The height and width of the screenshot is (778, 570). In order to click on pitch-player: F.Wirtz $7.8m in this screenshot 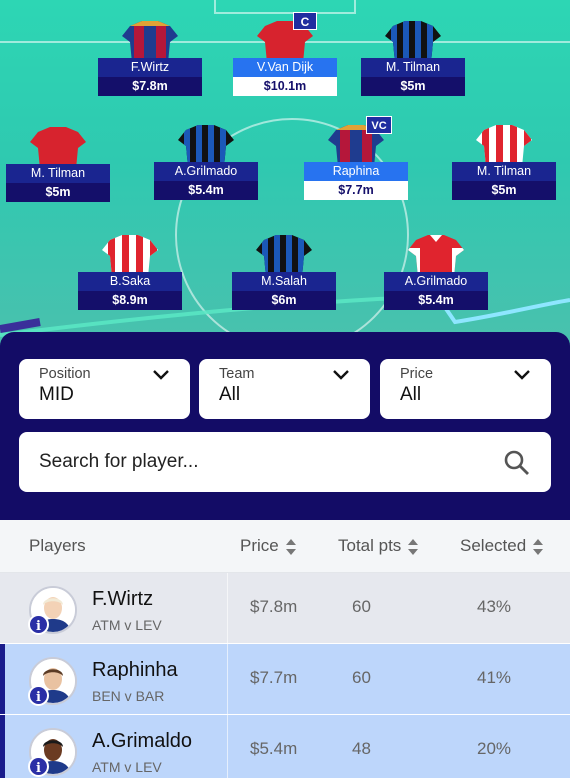, I will do `click(150, 60)`.